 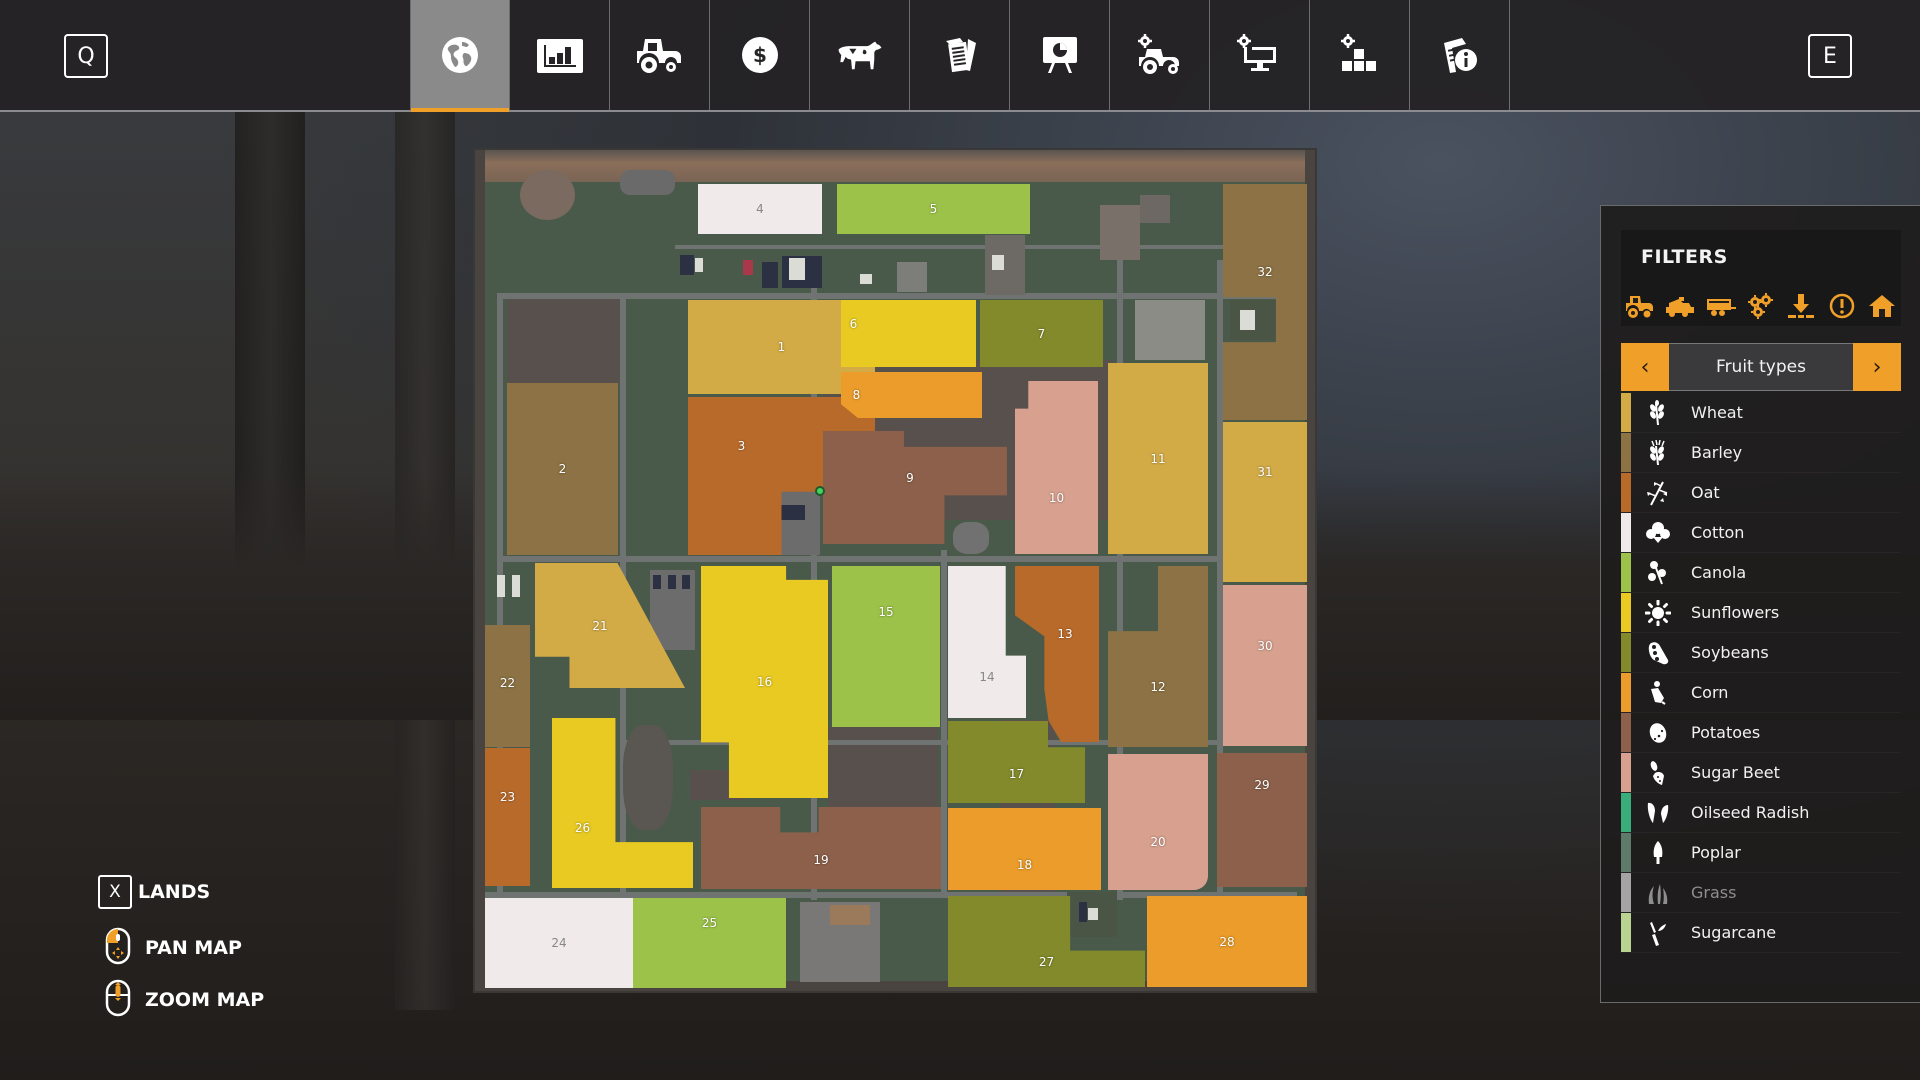 What do you see at coordinates (1761, 453) in the screenshot?
I see `fruit-item-barley: Barley` at bounding box center [1761, 453].